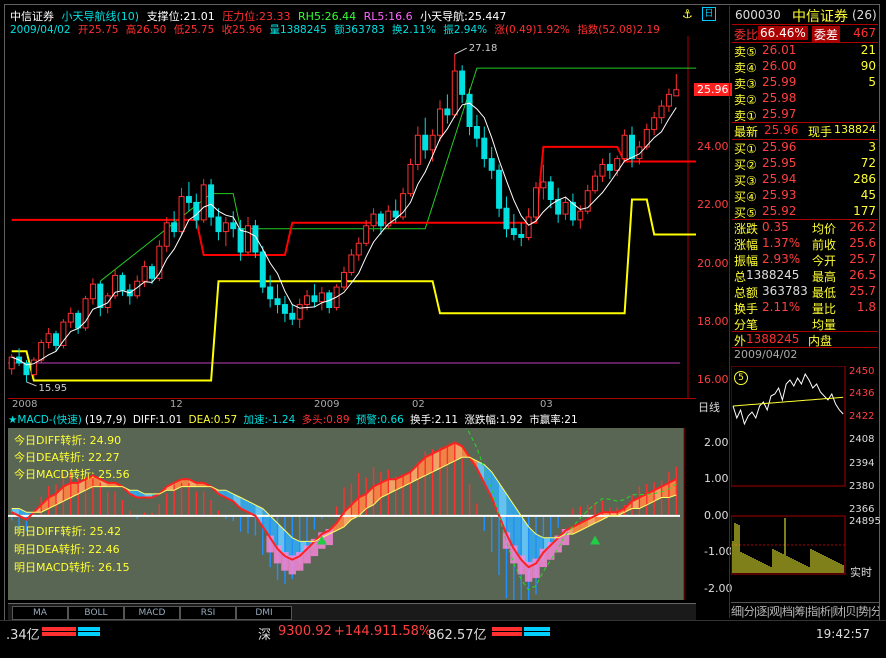 Image resolution: width=886 pixels, height=658 pixels. What do you see at coordinates (256, 420) in the screenshot?
I see `accel-label: 加速:` at bounding box center [256, 420].